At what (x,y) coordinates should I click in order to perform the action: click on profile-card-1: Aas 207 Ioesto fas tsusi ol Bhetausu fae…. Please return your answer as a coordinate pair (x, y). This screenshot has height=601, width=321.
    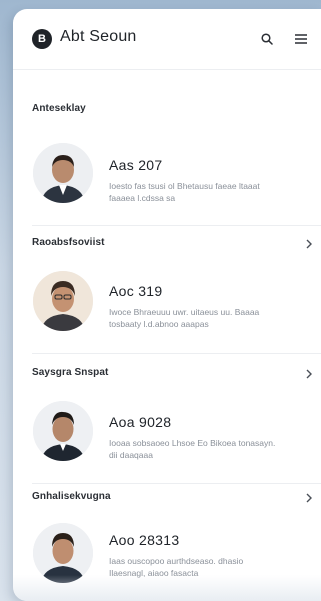
    Looking at the image, I should click on (167, 175).